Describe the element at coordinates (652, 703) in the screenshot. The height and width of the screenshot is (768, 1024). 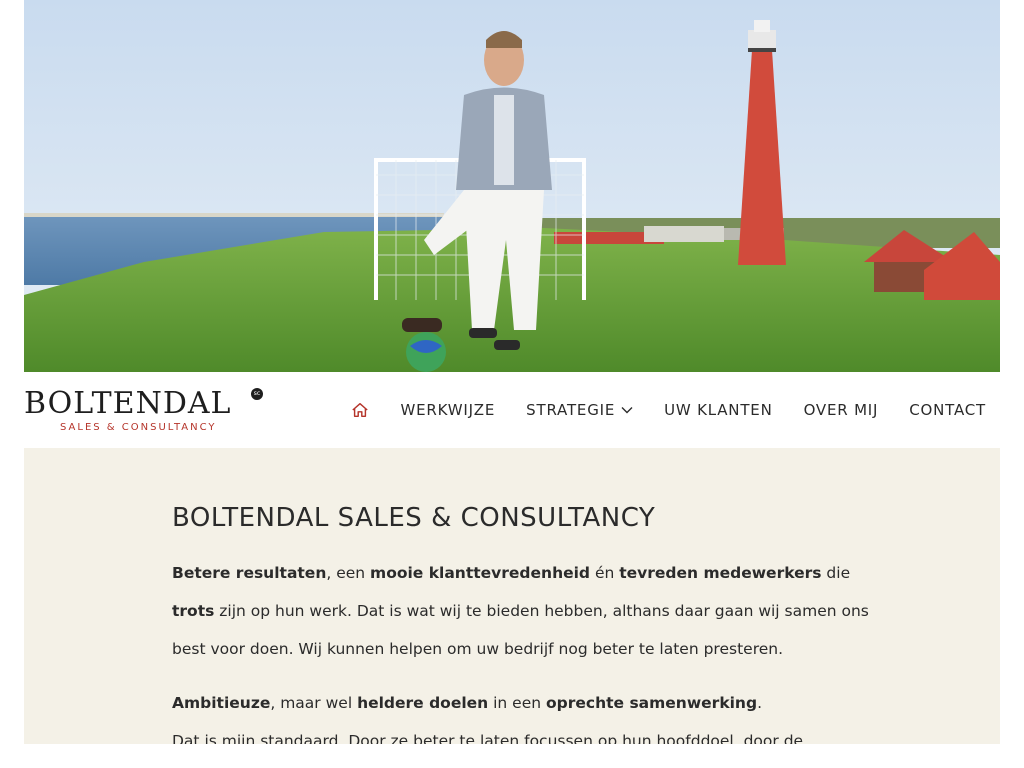
I see `bold-text: oprechte samenwerking` at that location.